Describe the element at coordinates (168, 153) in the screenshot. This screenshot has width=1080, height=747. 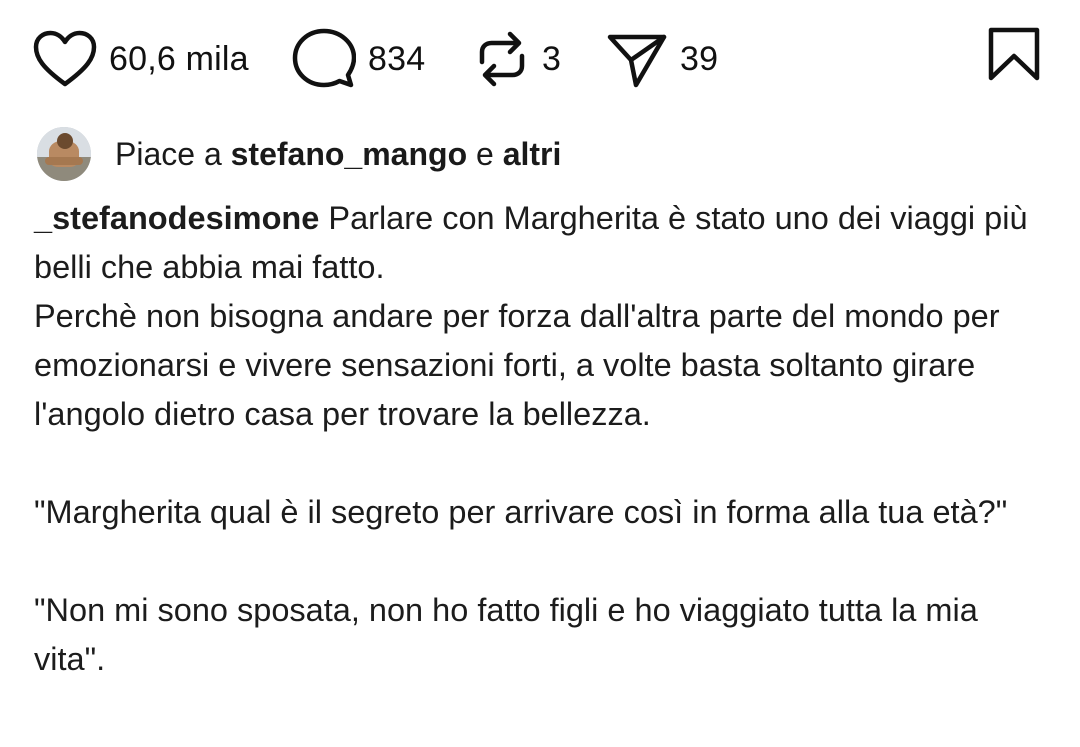
I see `liked-by-prefix: Piace a` at that location.